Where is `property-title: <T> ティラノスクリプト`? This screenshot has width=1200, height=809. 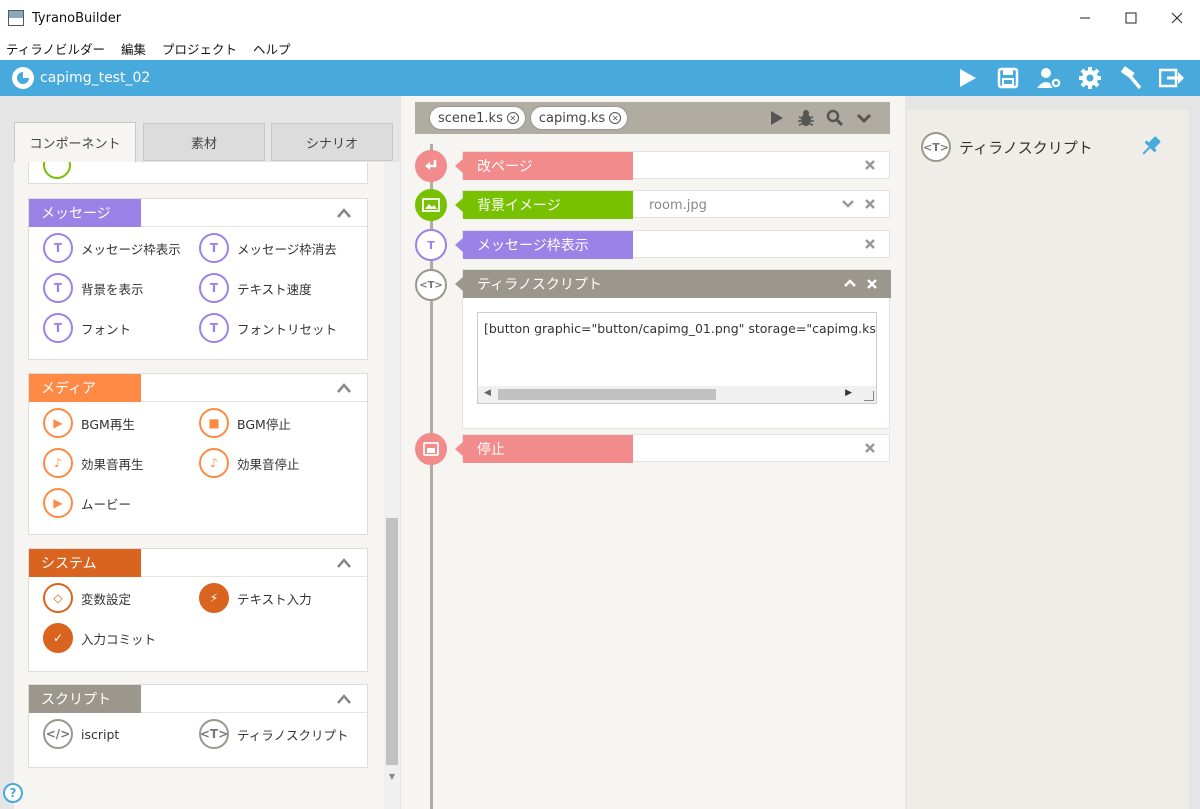
property-title: <T> ティラノスクリプト is located at coordinates (1007, 147).